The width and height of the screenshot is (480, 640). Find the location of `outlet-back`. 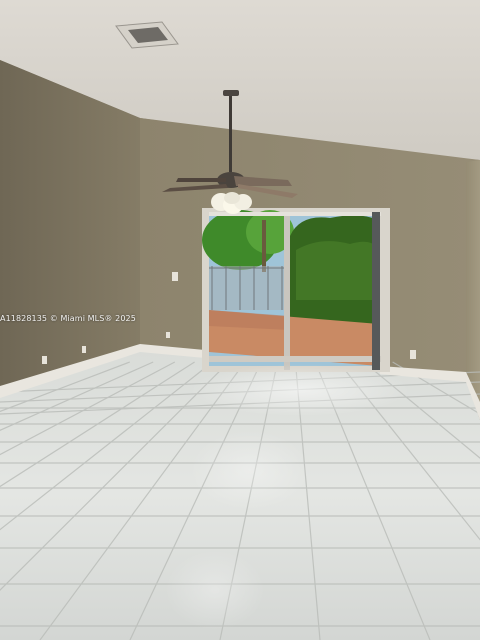

outlet-back is located at coordinates (168, 335).